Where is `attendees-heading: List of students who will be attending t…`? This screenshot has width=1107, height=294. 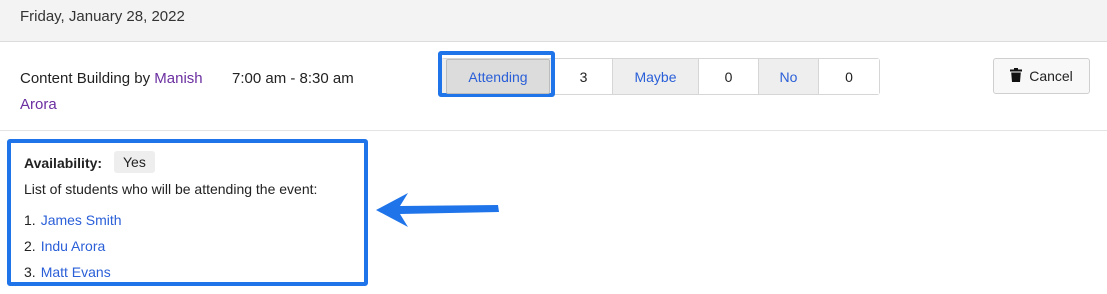
attendees-heading: List of students who will be attending t… is located at coordinates (171, 189).